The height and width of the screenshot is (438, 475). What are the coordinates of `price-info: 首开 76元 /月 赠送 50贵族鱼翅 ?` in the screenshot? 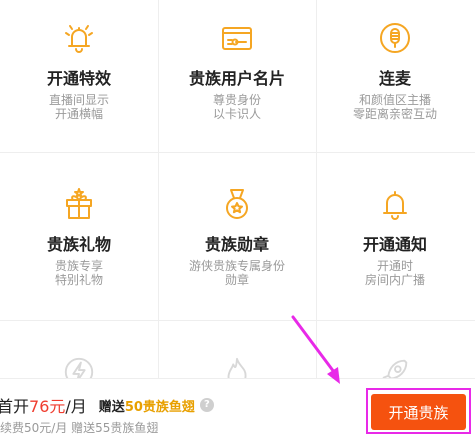 It's located at (107, 405).